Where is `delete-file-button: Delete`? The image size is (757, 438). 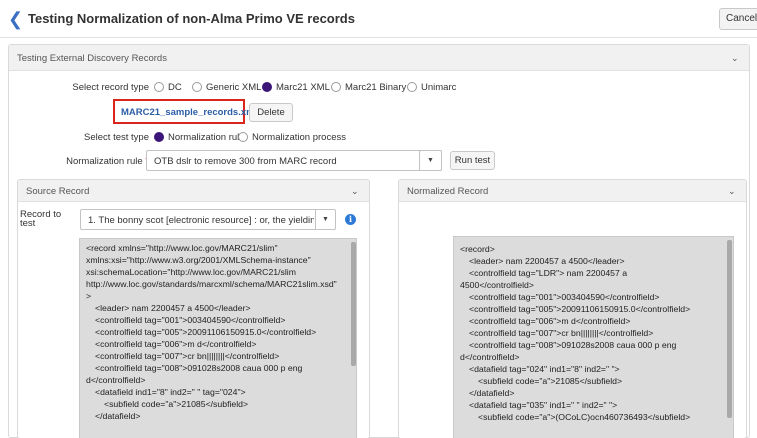 delete-file-button: Delete is located at coordinates (271, 112).